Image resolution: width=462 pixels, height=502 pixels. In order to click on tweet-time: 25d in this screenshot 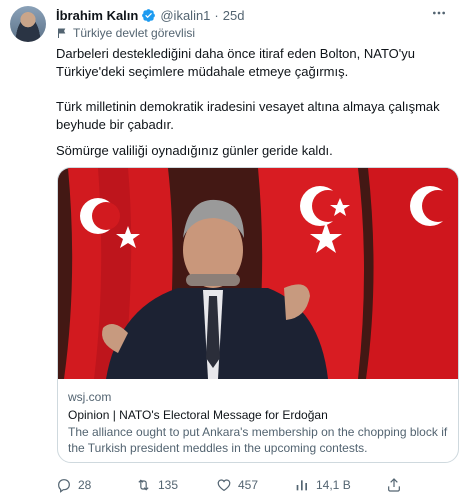, I will do `click(234, 15)`.